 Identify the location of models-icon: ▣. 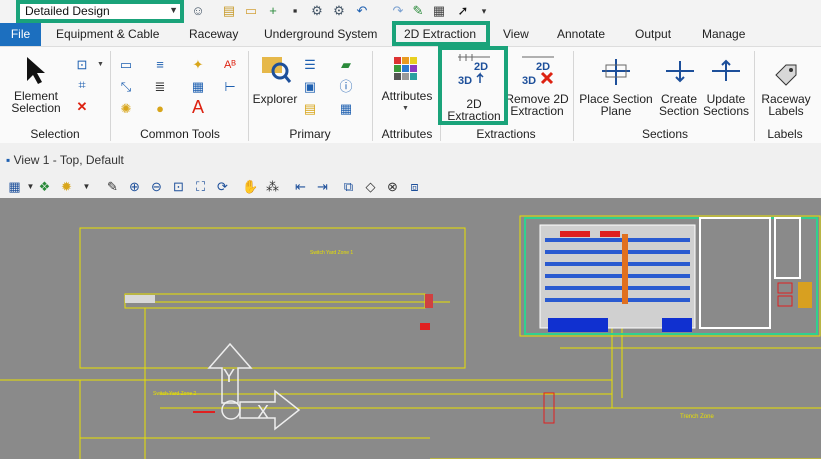
(310, 87).